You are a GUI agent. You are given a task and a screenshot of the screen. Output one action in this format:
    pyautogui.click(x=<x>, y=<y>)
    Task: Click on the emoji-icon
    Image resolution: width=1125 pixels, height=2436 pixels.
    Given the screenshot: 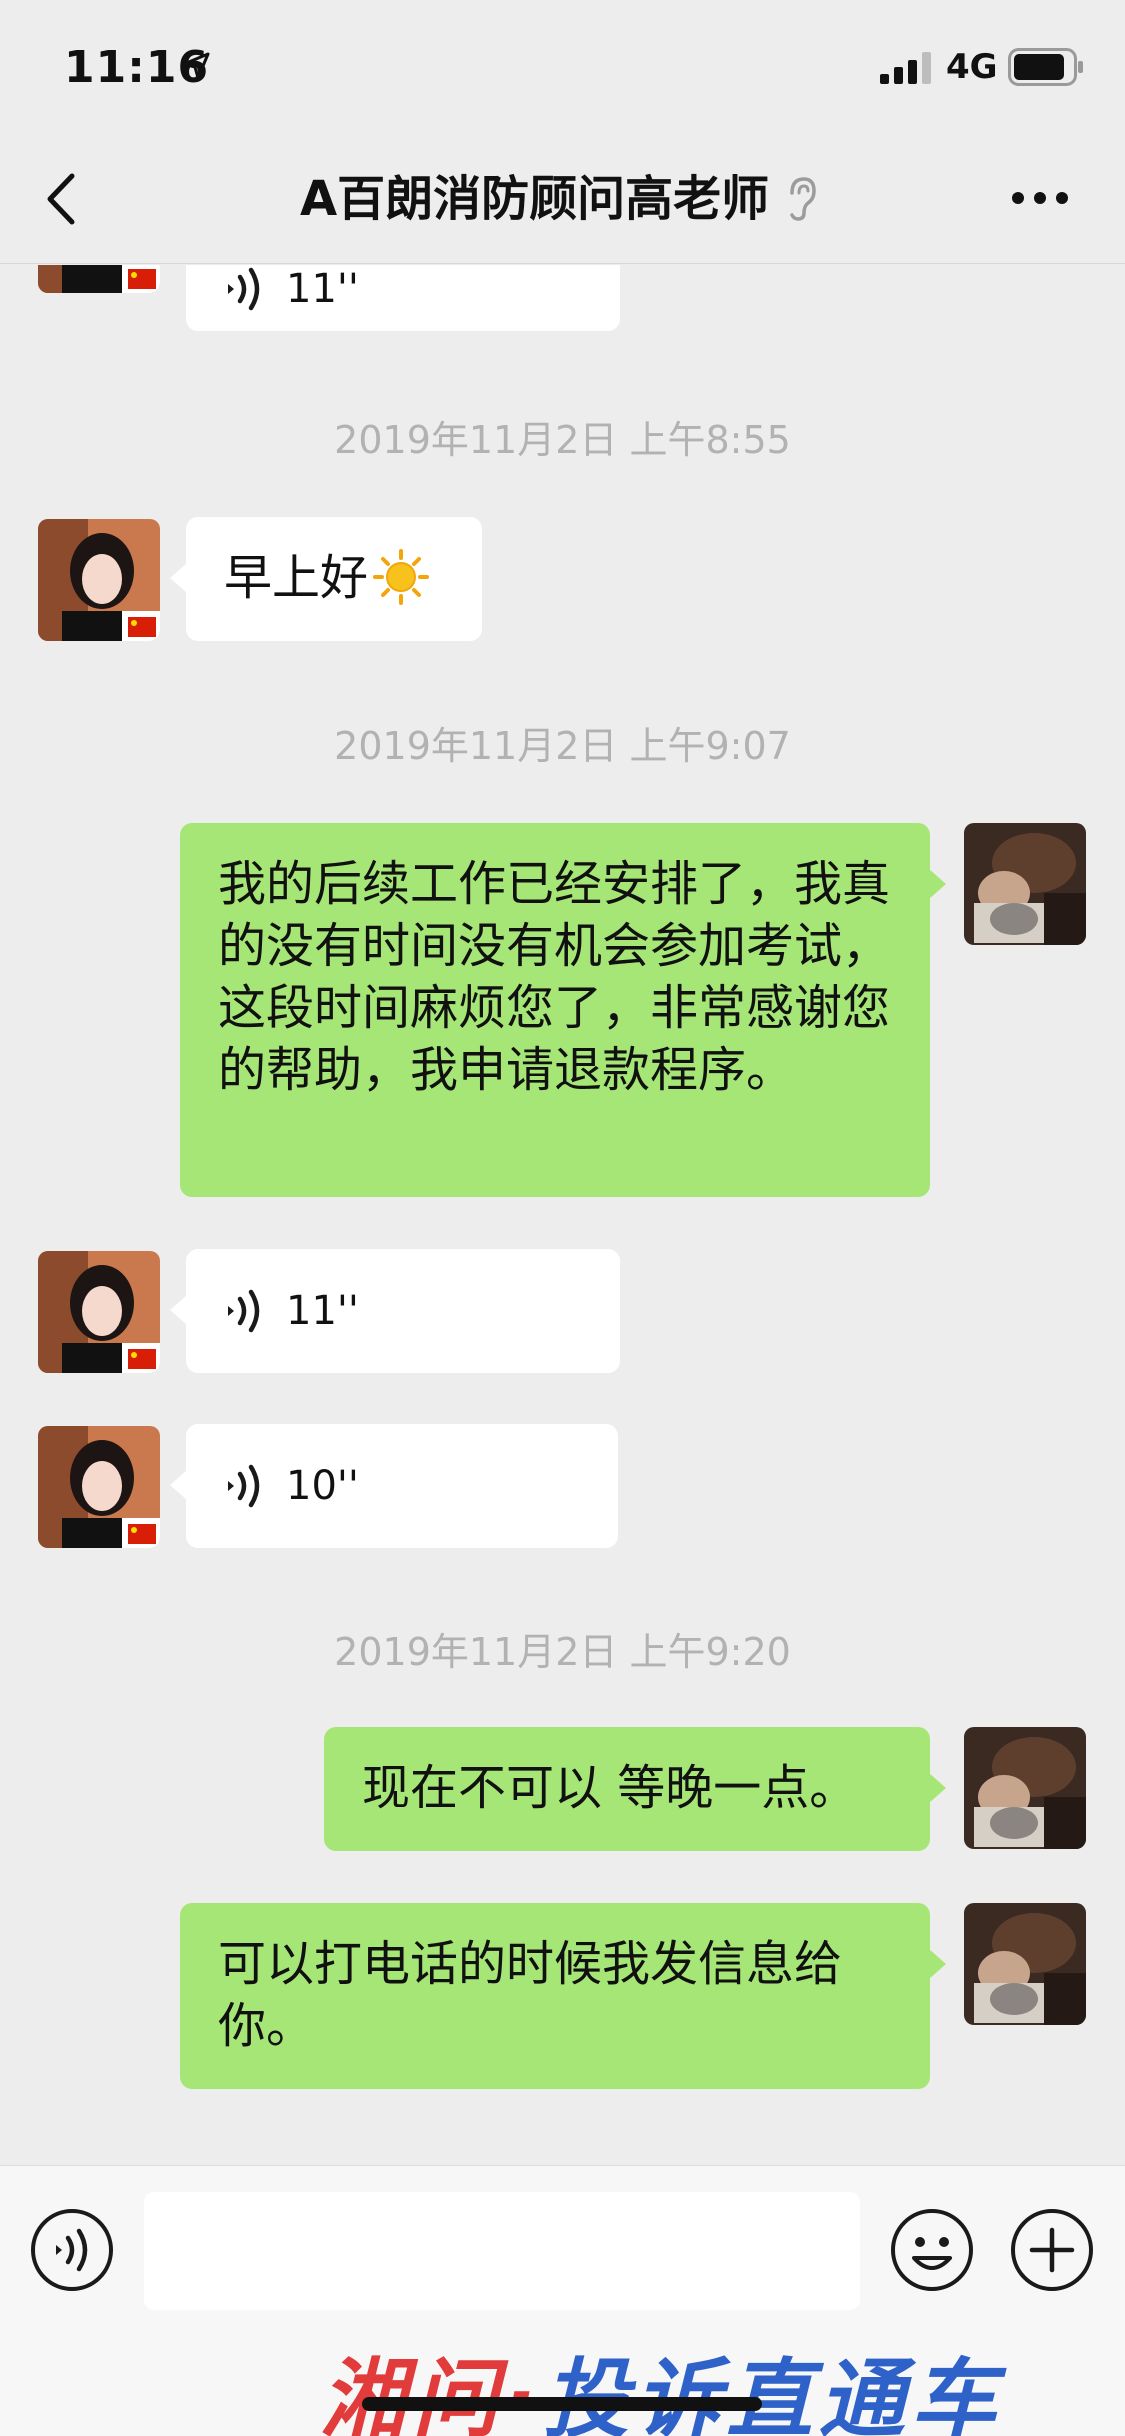 What is the action you would take?
    pyautogui.click(x=932, y=2250)
    